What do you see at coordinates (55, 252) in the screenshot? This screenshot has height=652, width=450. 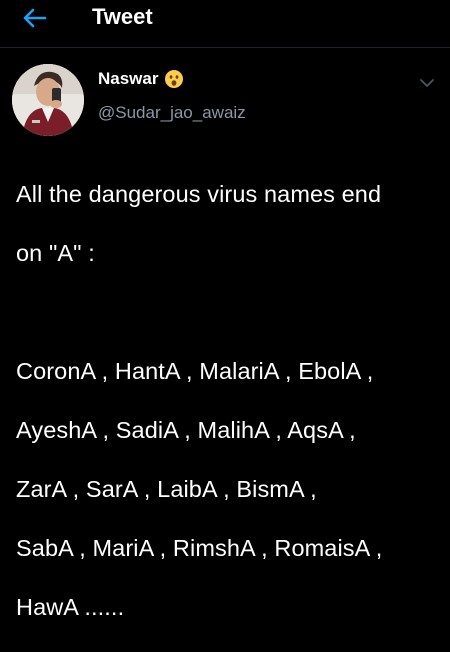 I see `tweet-text-line: on "A" :` at bounding box center [55, 252].